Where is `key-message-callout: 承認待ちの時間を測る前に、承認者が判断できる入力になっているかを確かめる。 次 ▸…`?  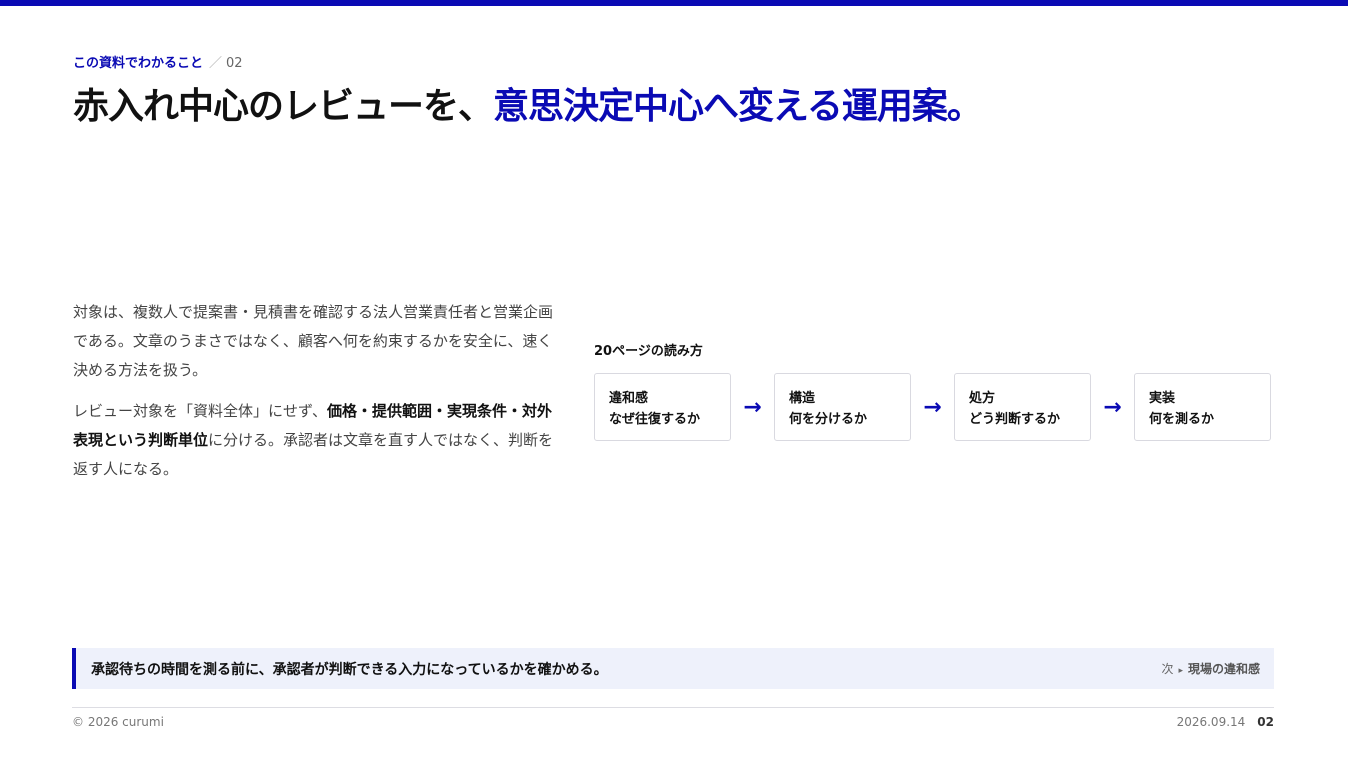
key-message-callout: 承認待ちの時間を測る前に、承認者が判断できる入力になっているかを確かめる。 次 ▸… is located at coordinates (673, 668).